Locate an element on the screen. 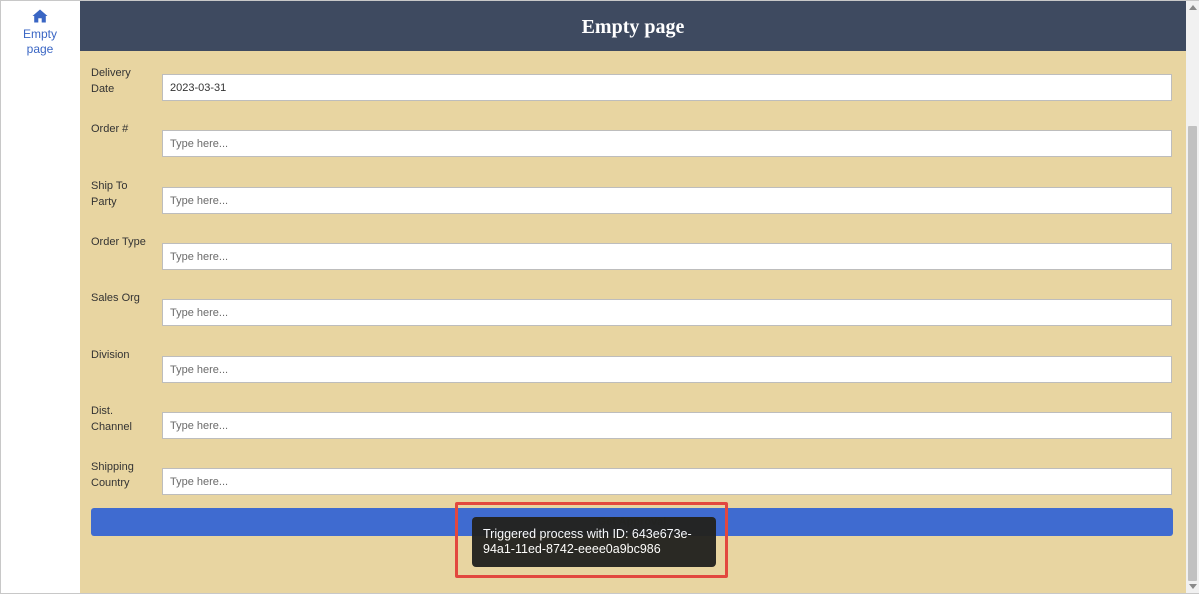 This screenshot has height=595, width=1200. page-header: Empty page is located at coordinates (633, 26).